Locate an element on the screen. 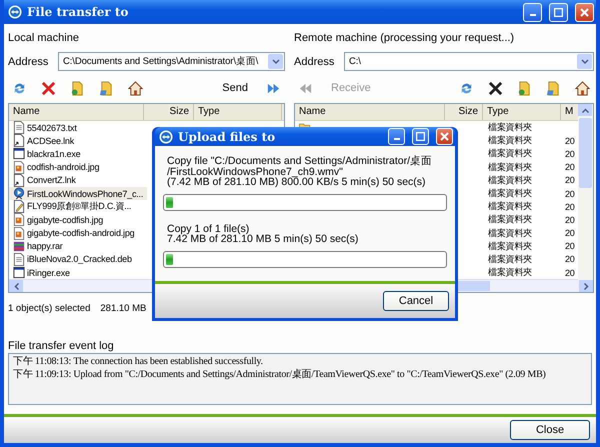 The width and height of the screenshot is (600, 447). scrollbar-thumb is located at coordinates (585, 153).